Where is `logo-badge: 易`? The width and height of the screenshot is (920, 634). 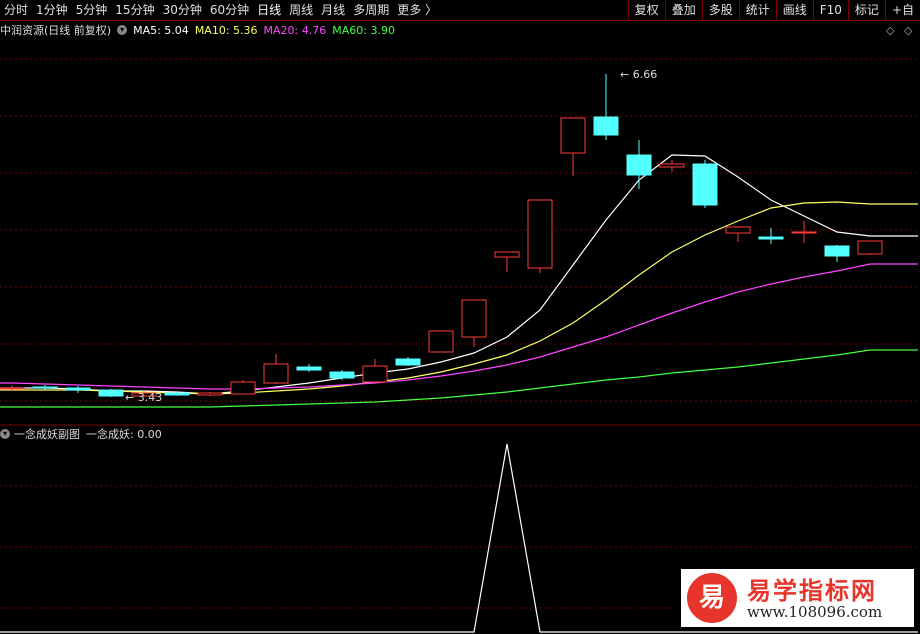 logo-badge: 易 is located at coordinates (712, 598).